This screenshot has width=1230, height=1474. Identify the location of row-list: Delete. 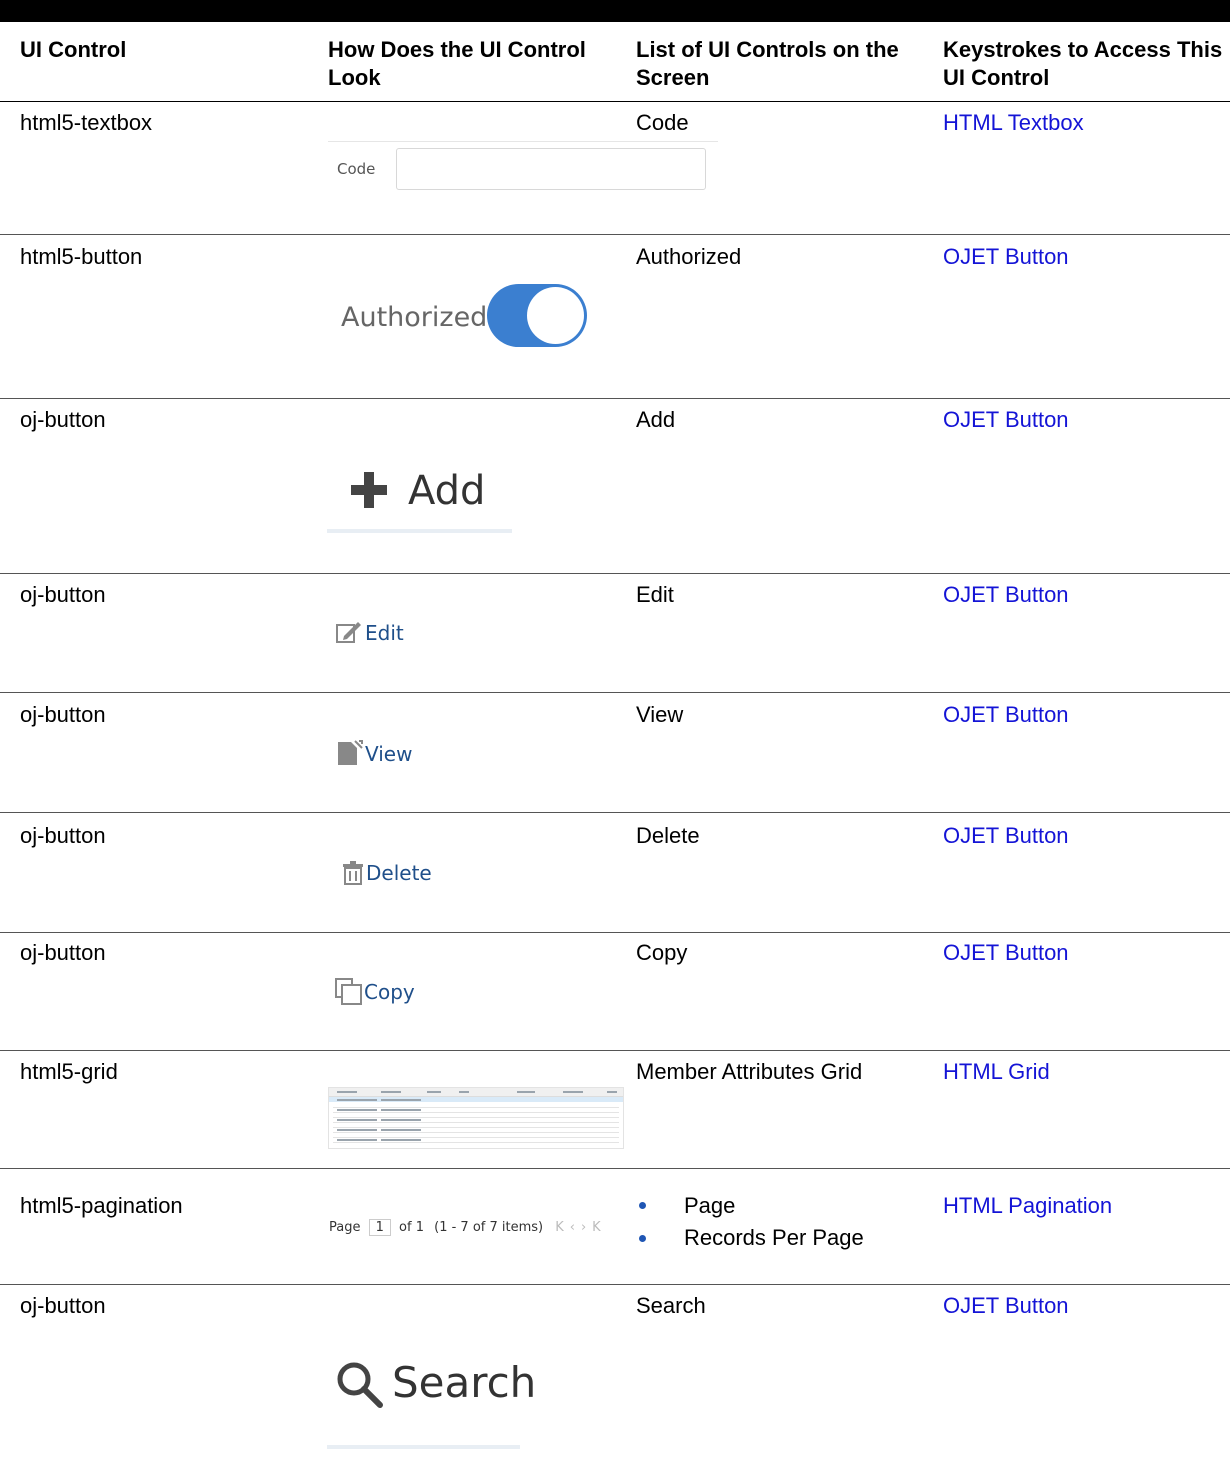
(668, 835).